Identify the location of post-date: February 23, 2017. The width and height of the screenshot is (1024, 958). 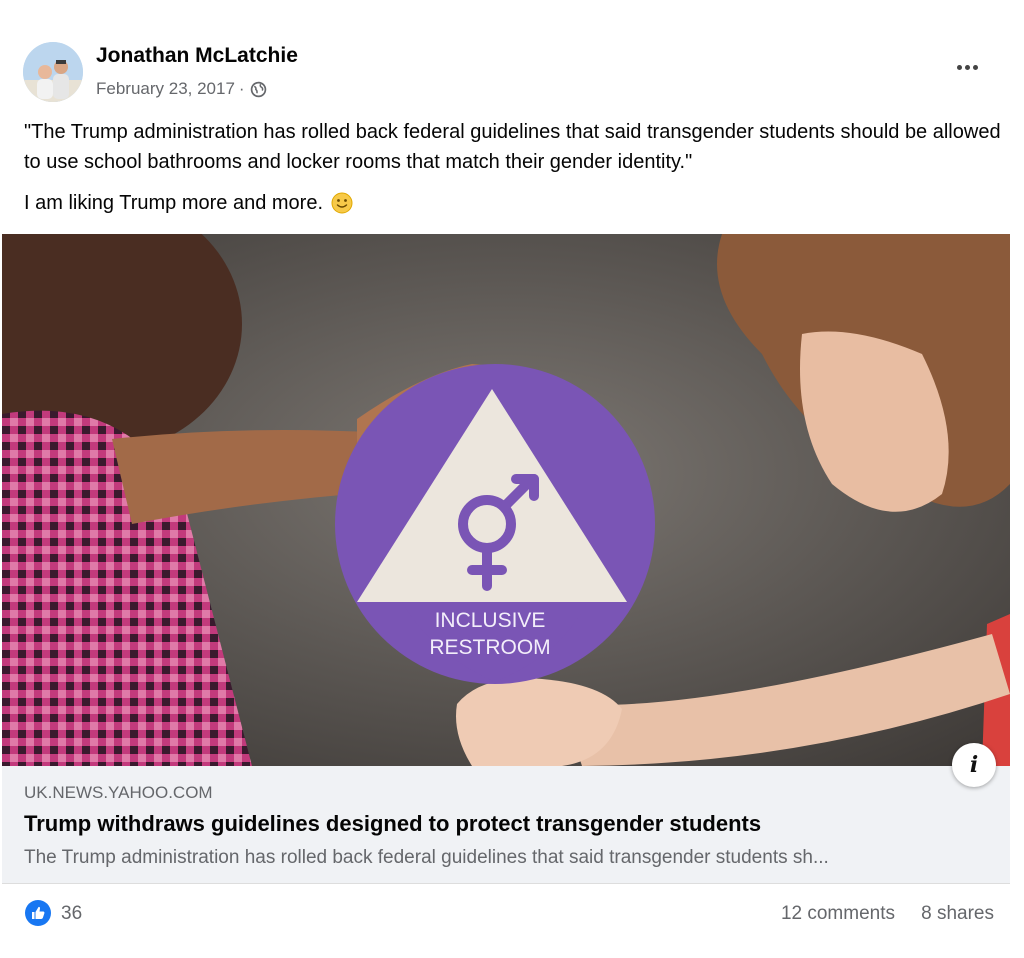
(165, 89).